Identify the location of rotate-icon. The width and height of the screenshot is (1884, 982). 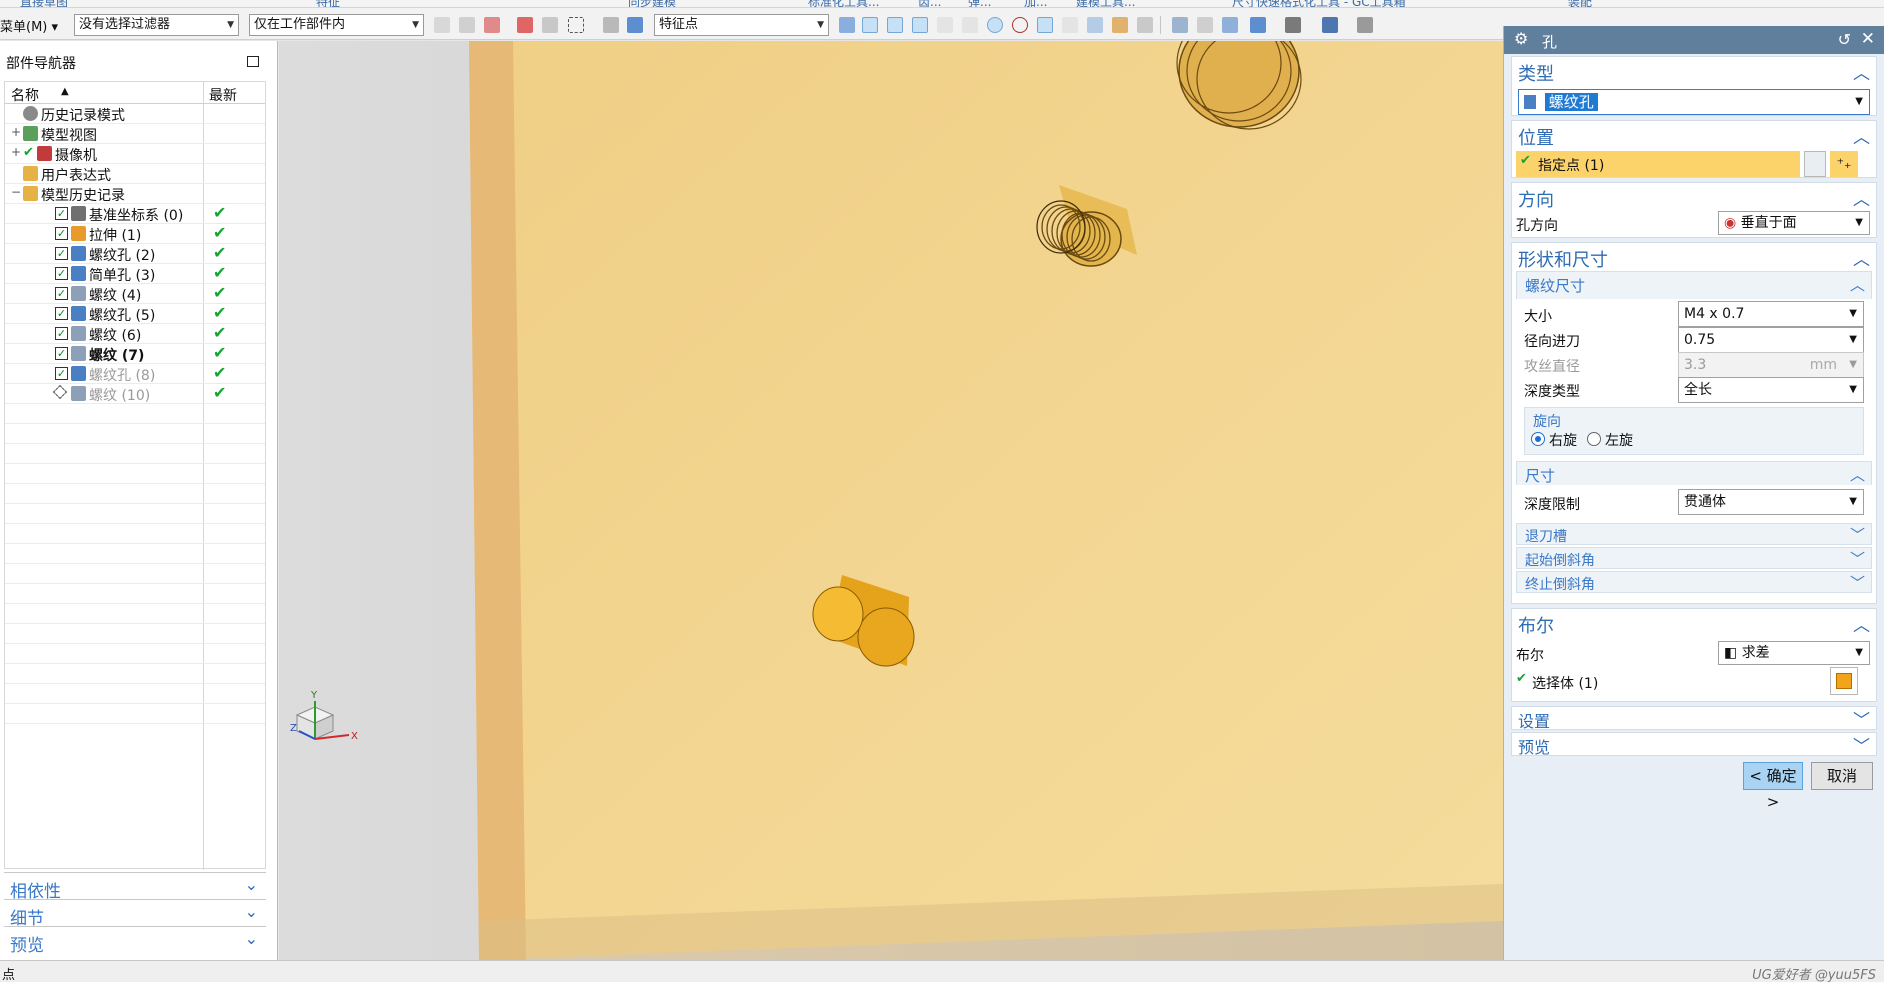
(1230, 25).